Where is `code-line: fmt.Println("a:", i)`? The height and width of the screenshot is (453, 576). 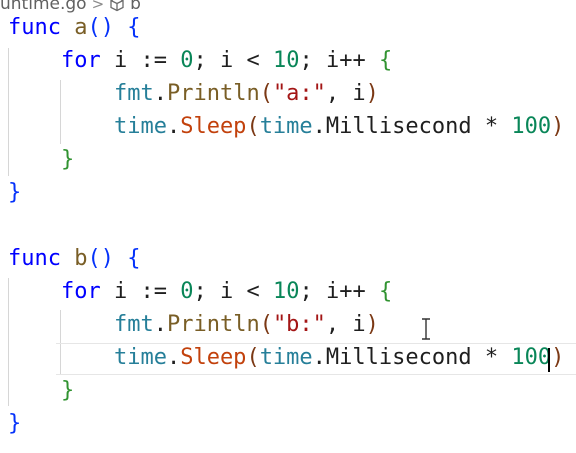
code-line: fmt.Println("a:", i) is located at coordinates (193, 94).